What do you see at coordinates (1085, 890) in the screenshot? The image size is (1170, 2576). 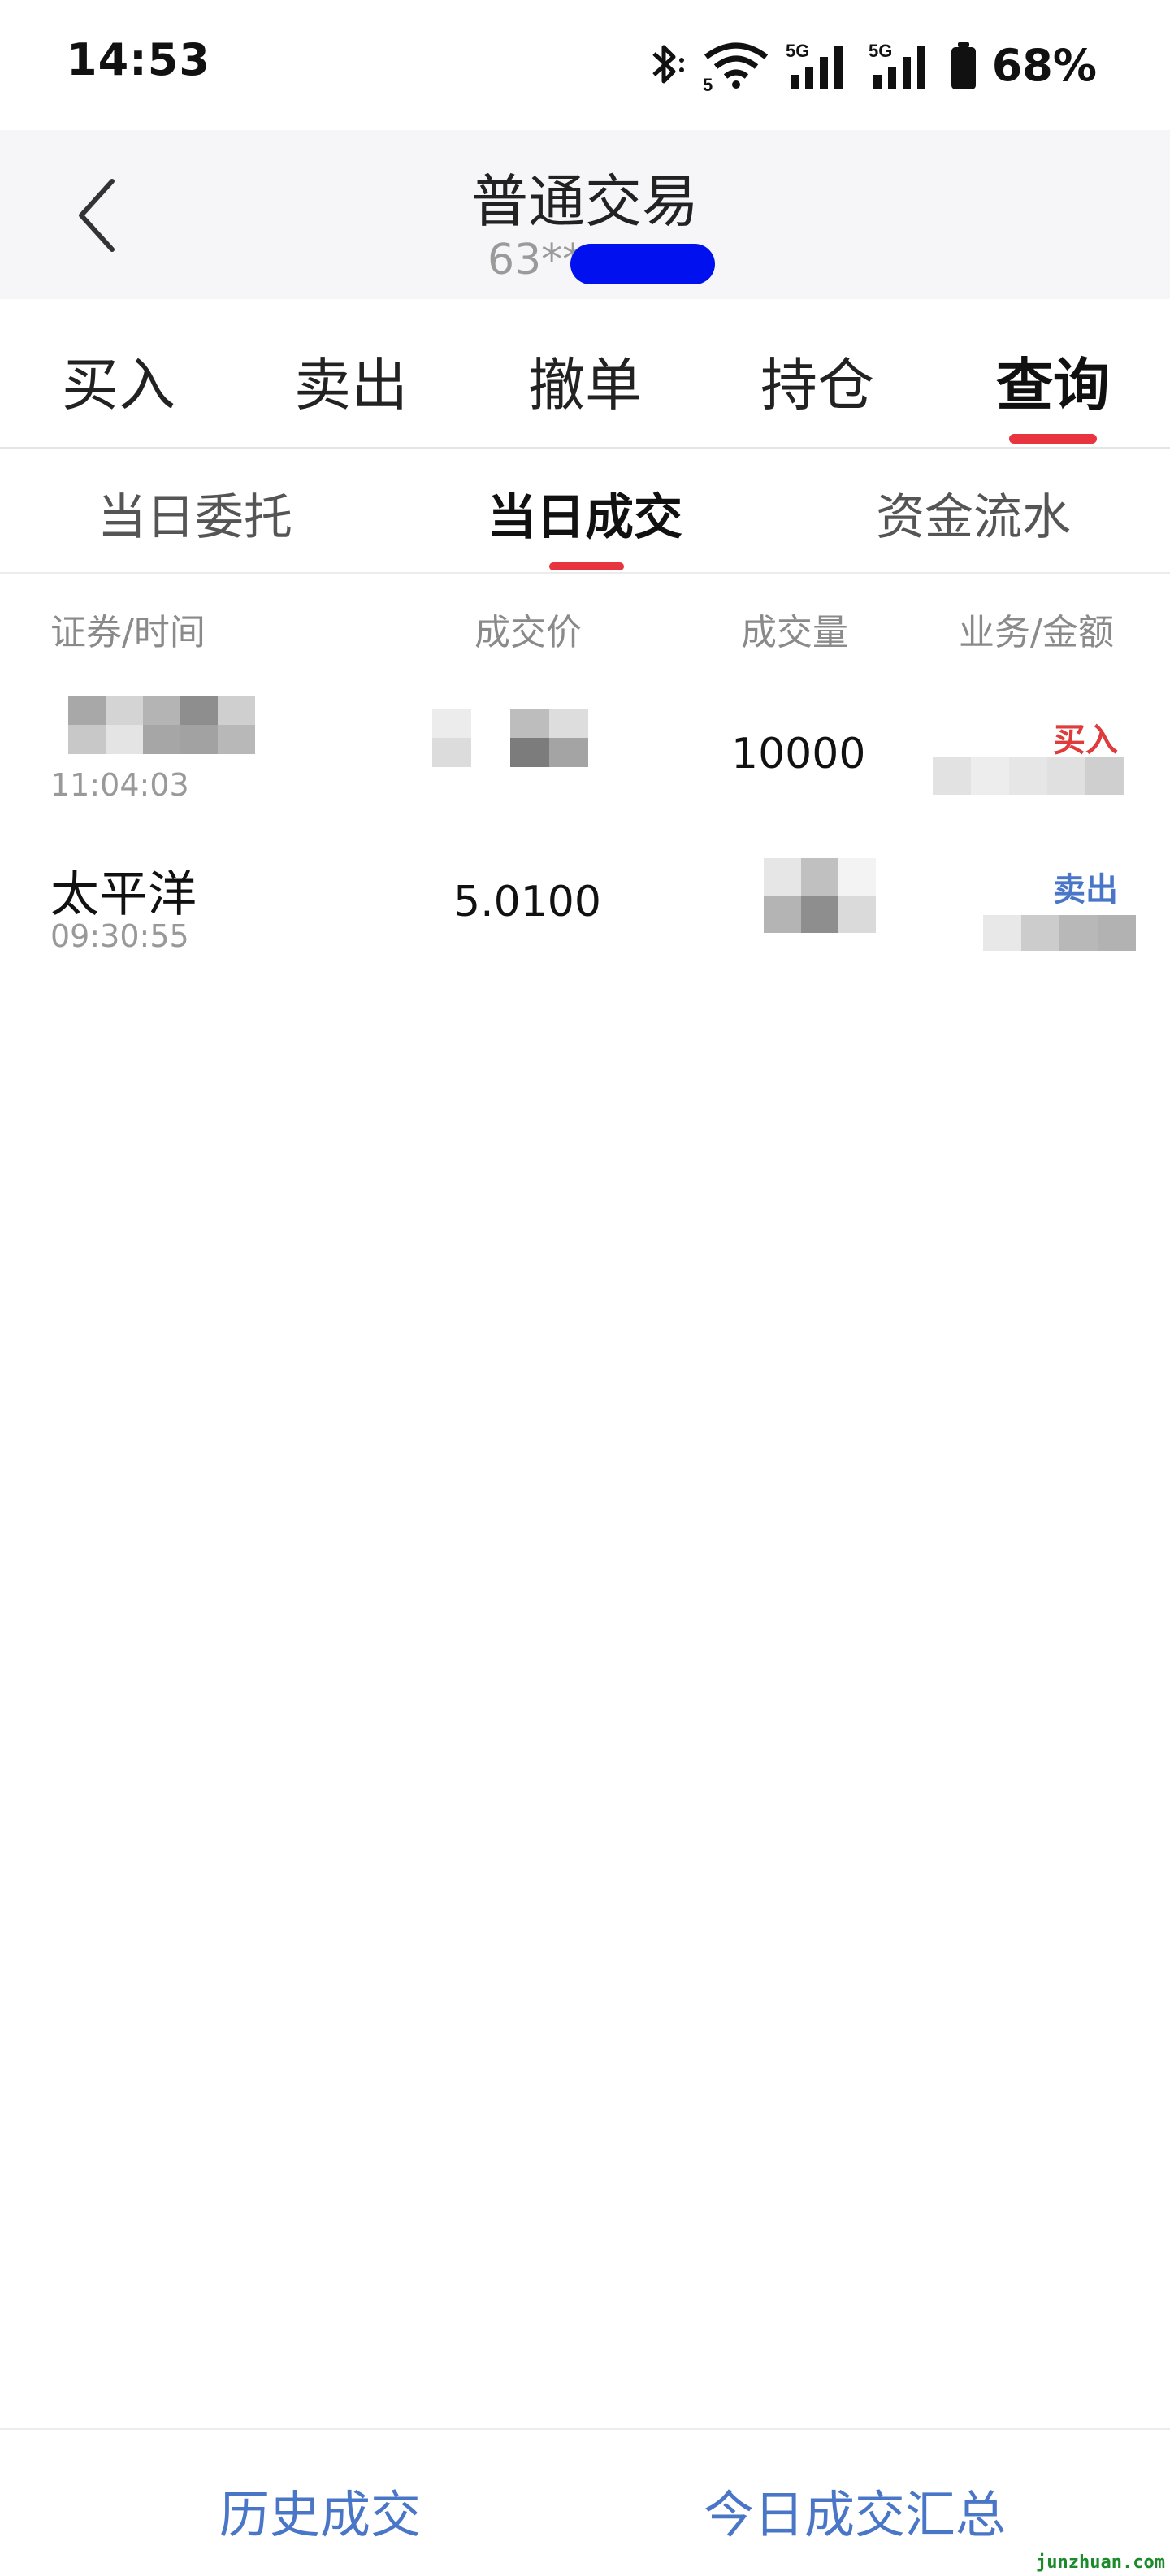 I see `business-type: 卖出` at bounding box center [1085, 890].